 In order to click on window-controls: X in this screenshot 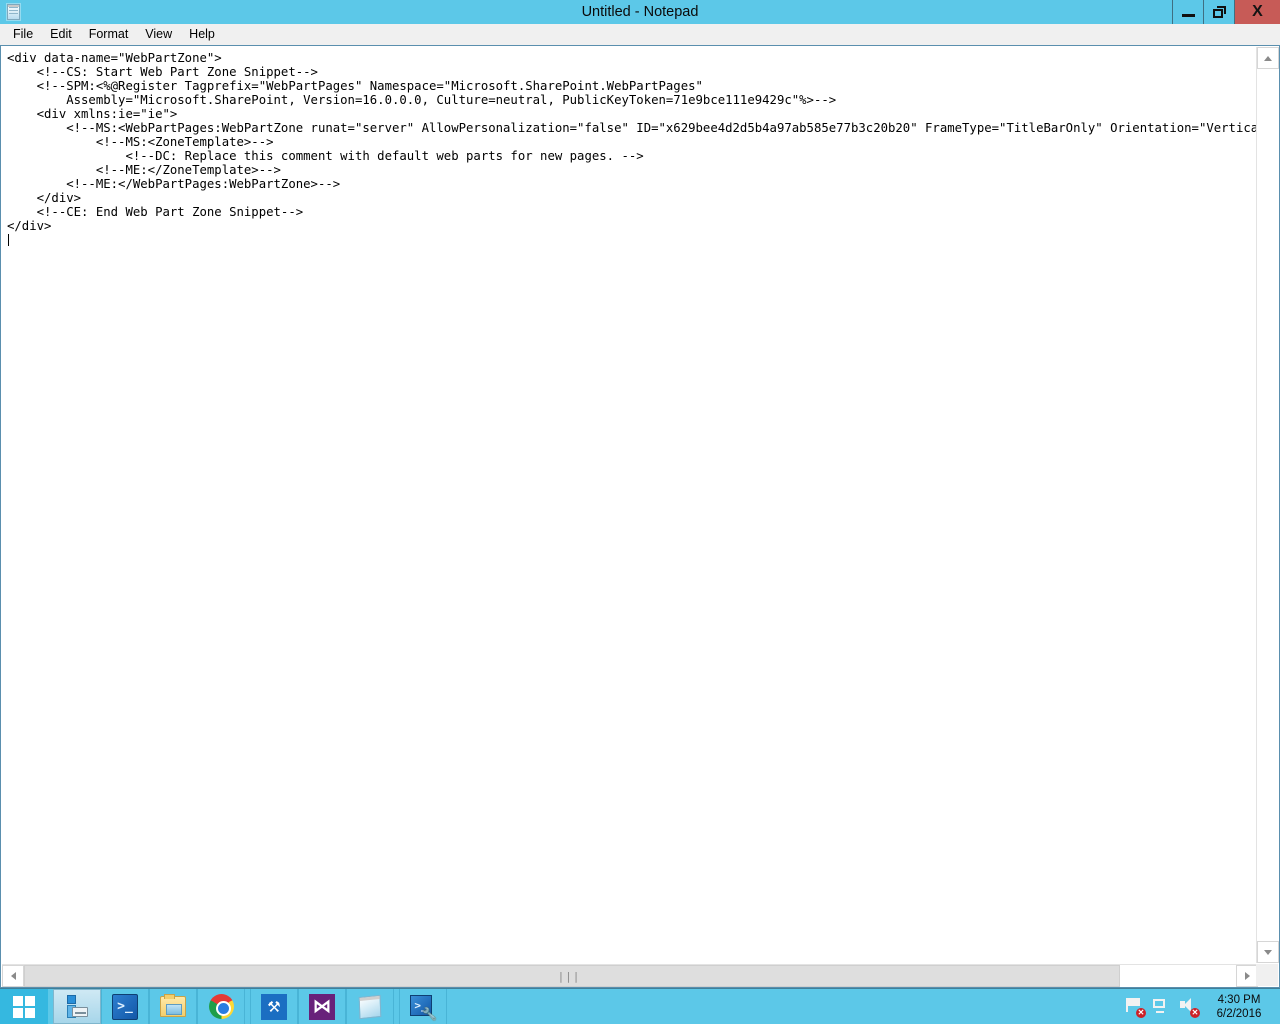, I will do `click(1226, 12)`.